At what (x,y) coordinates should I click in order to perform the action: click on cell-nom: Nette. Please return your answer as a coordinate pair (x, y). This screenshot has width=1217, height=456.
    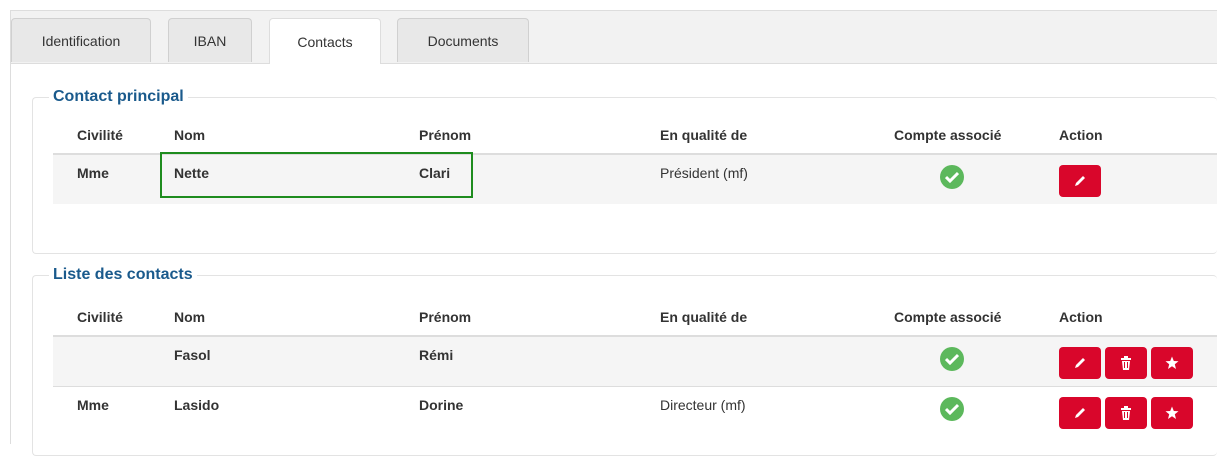
    Looking at the image, I should click on (296, 179).